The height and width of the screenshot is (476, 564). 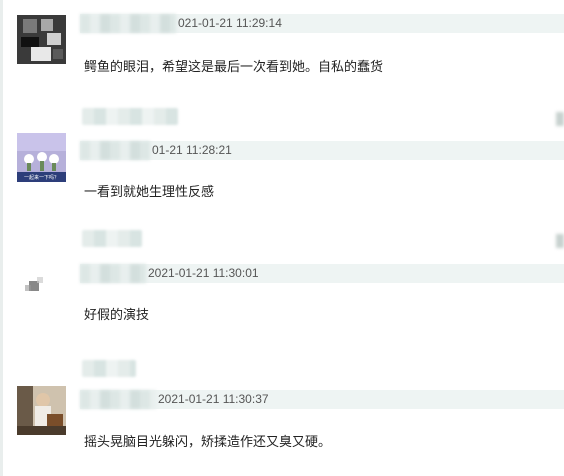 What do you see at coordinates (322, 399) in the screenshot?
I see `comment-meta: 2021-01-21 11:30:37` at bounding box center [322, 399].